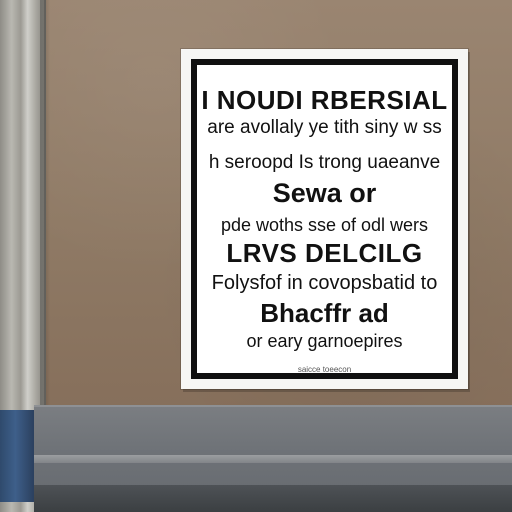 Image resolution: width=512 pixels, height=512 pixels. Describe the element at coordinates (324, 369) in the screenshot. I see `sign-footer-text: saicce toeecon` at that location.